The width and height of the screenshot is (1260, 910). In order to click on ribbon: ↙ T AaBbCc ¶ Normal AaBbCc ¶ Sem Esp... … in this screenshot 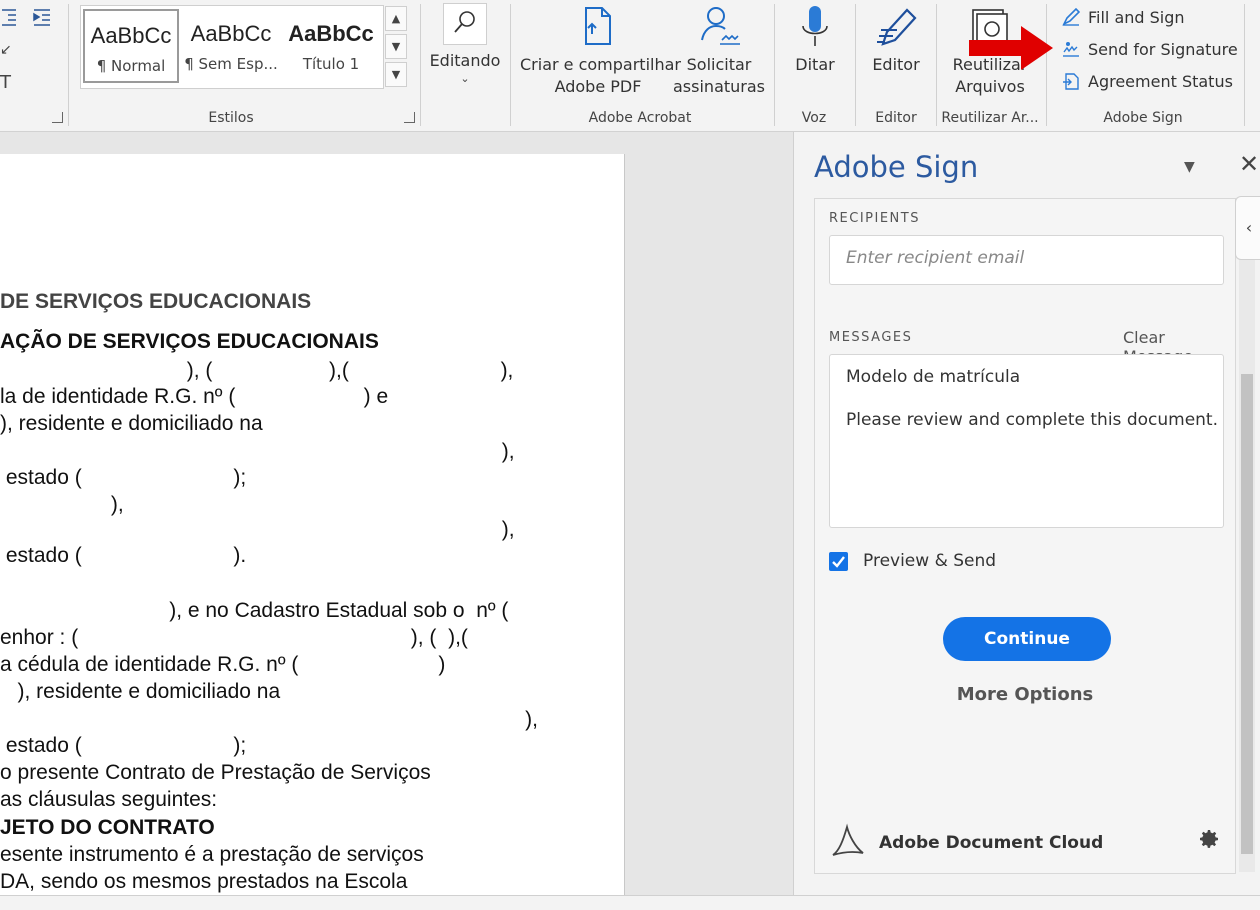, I will do `click(630, 66)`.